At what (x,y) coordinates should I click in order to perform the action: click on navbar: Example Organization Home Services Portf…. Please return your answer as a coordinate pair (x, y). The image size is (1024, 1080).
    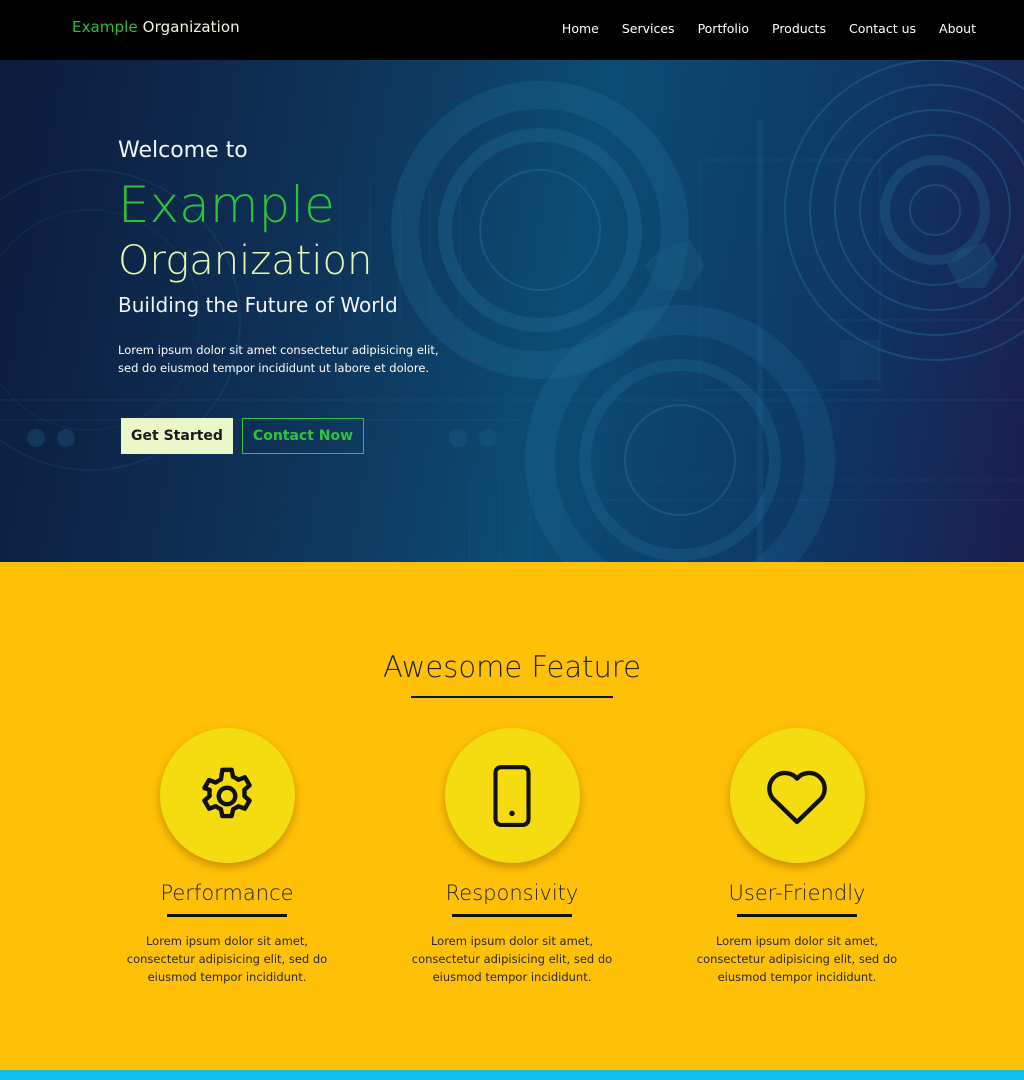
    Looking at the image, I should click on (512, 30).